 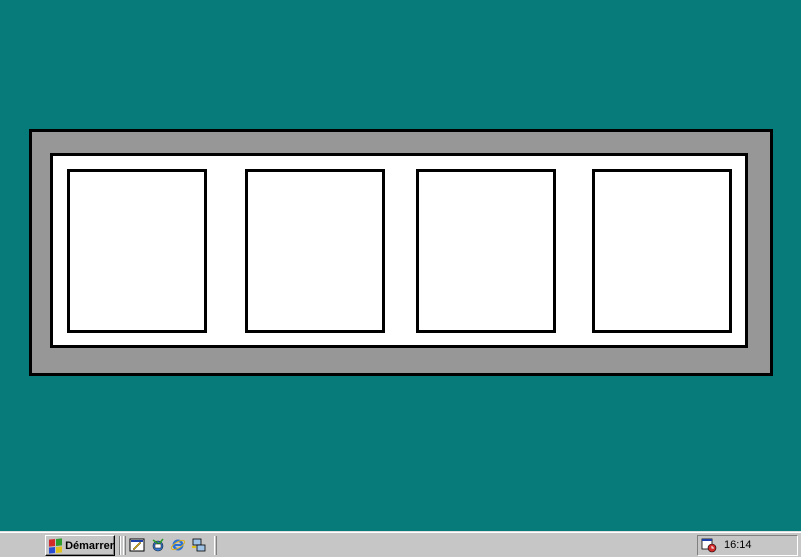 What do you see at coordinates (738, 545) in the screenshot?
I see `clock: 16:14` at bounding box center [738, 545].